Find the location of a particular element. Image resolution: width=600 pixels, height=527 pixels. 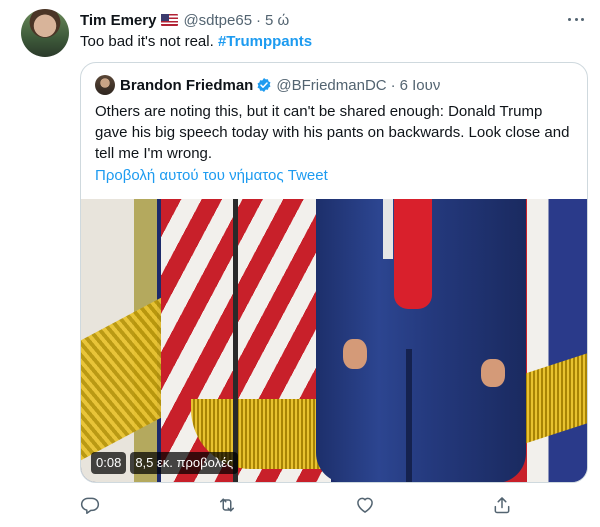

quoted-avatar is located at coordinates (105, 85).